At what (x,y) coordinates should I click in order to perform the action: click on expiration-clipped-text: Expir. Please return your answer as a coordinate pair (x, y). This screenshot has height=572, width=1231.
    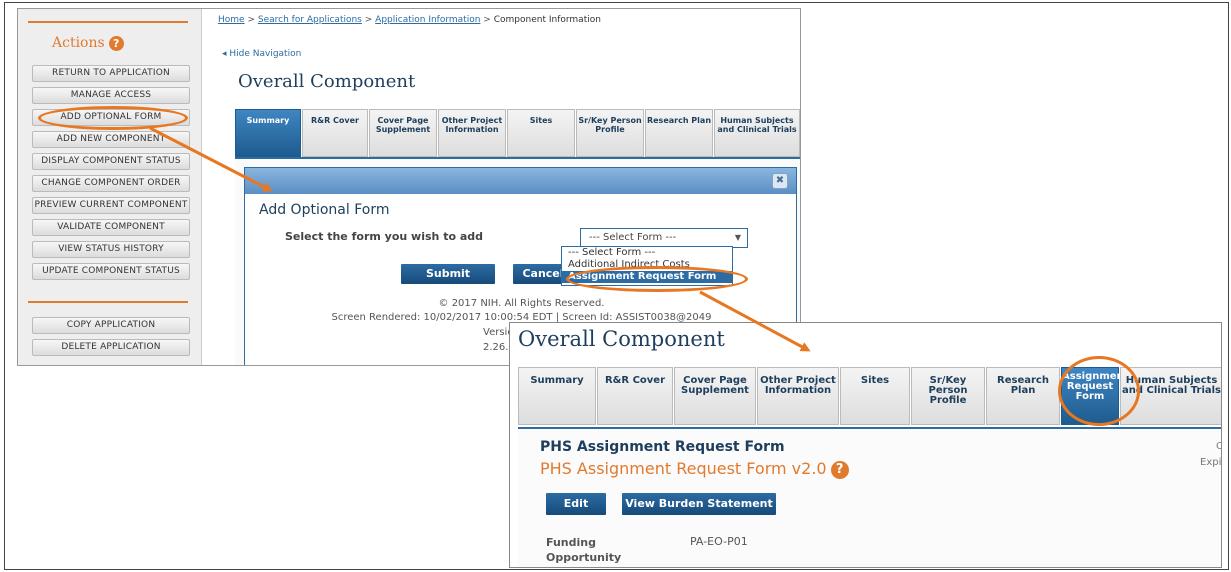
    Looking at the image, I should click on (1211, 462).